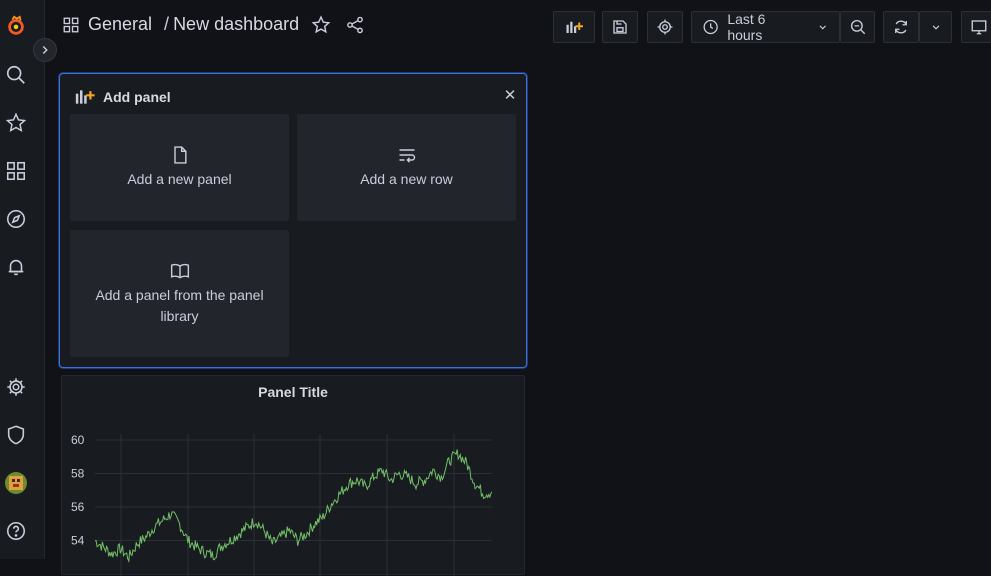 The image size is (991, 576). I want to click on time-range-picker: Last 6 hours, so click(765, 27).